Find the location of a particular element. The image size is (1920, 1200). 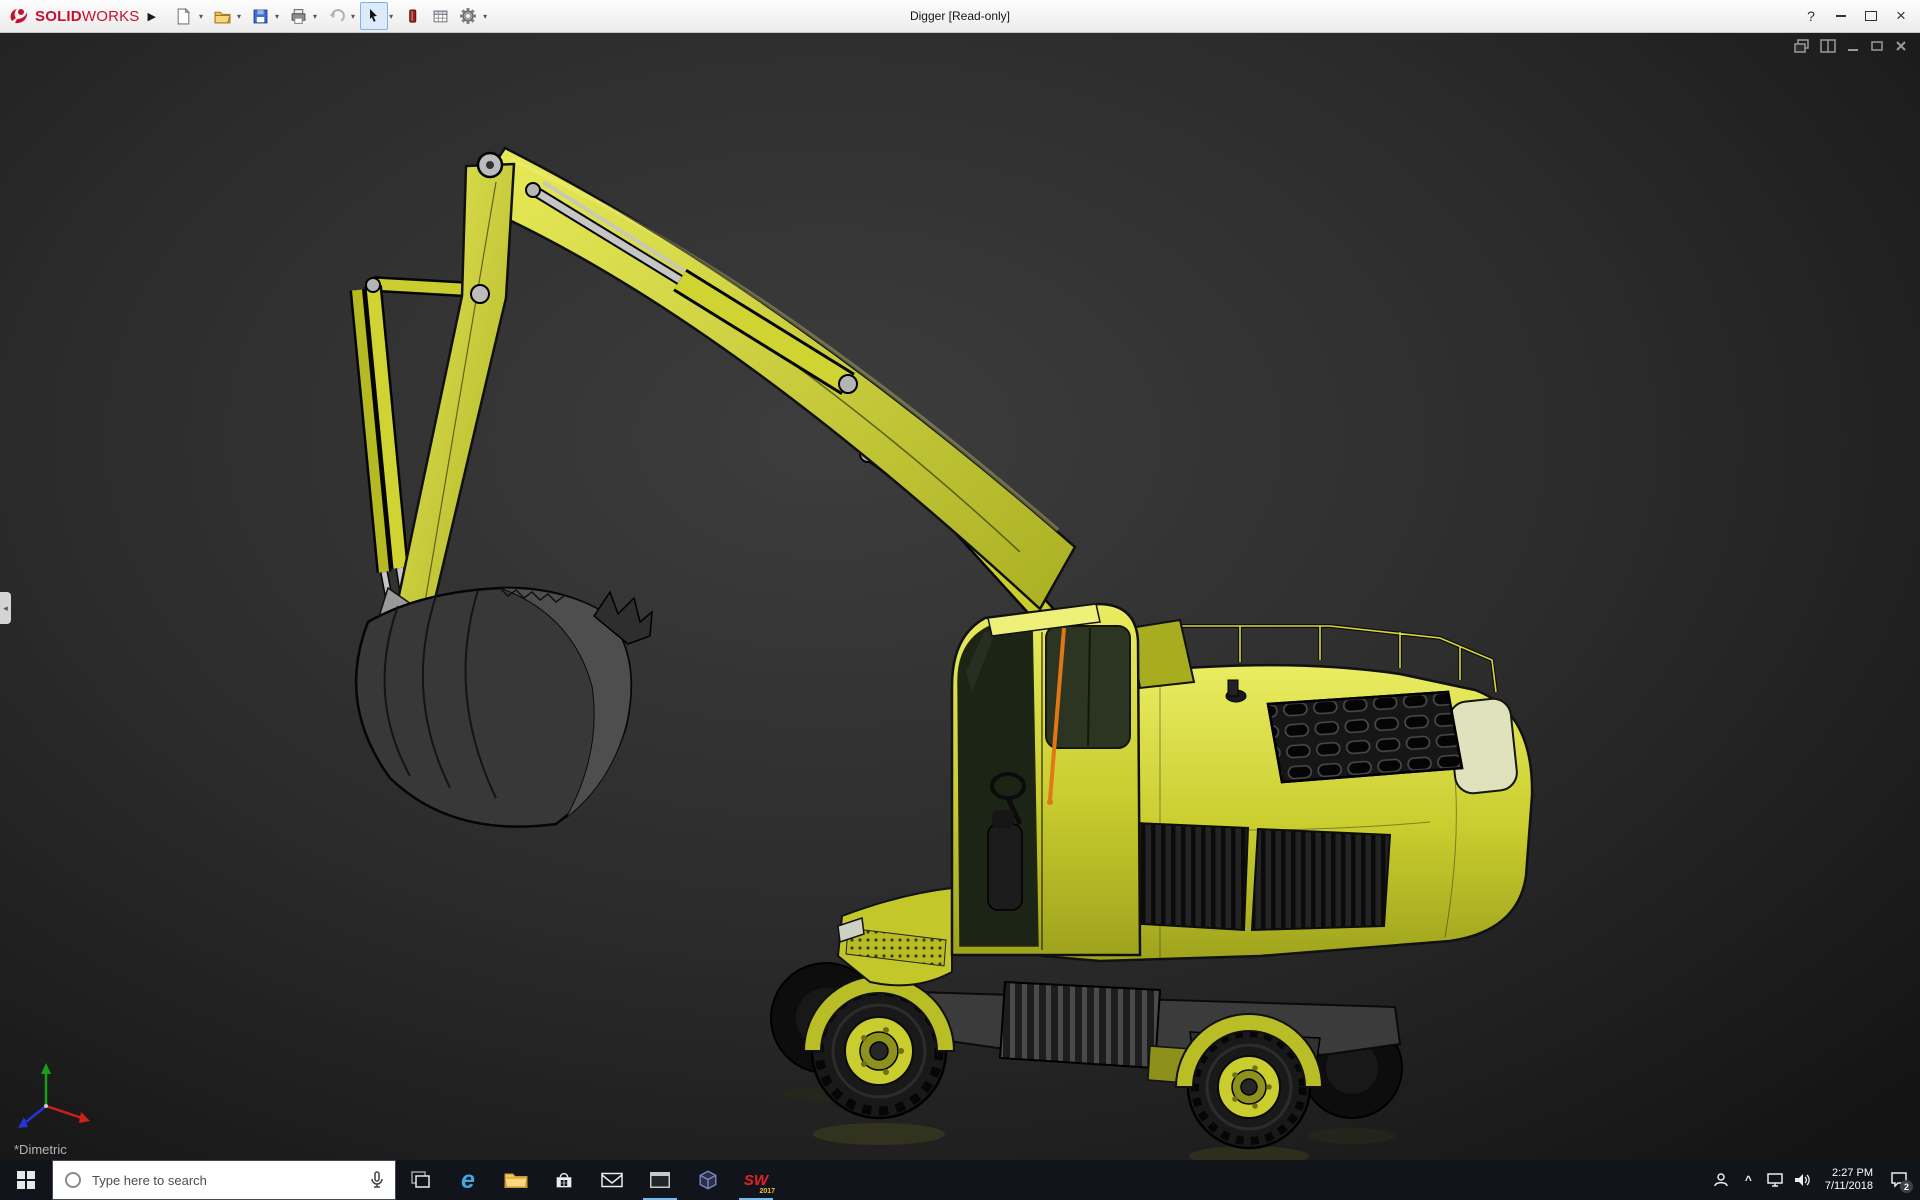

select-dropdown-icon: ▾ is located at coordinates (391, 16).